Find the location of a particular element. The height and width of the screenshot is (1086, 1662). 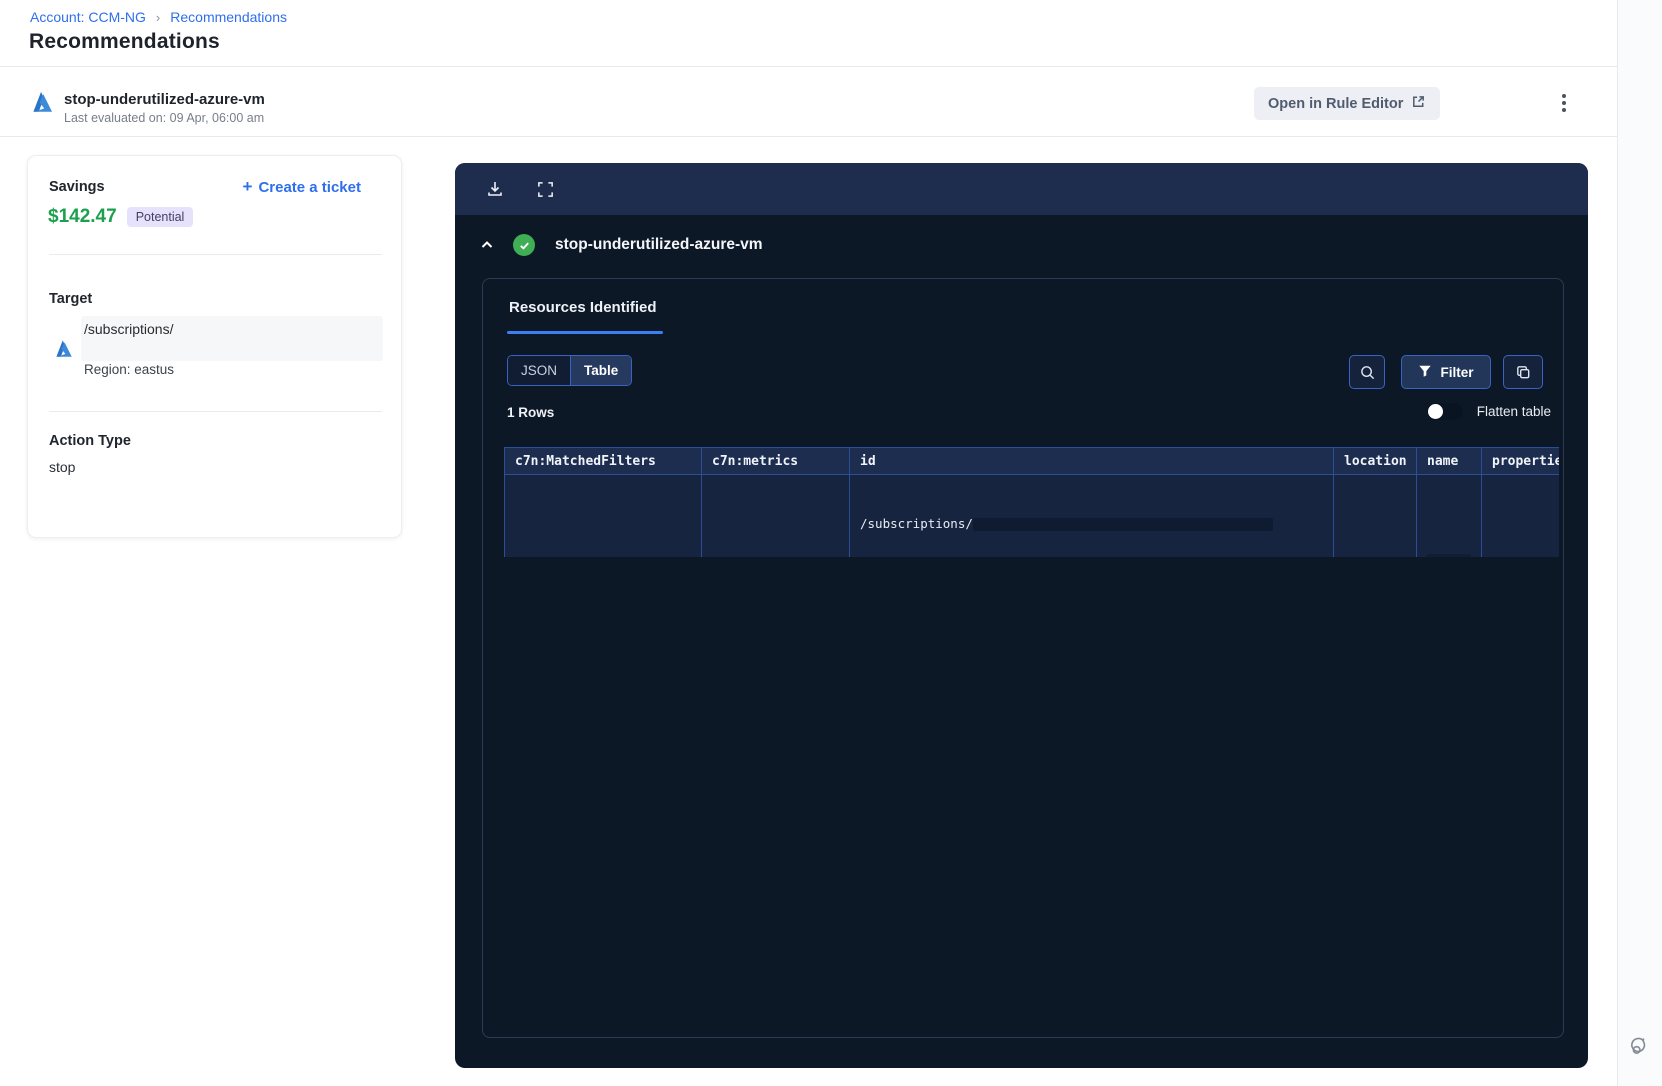

cell-location: eastus is located at coordinates (1375, 515).